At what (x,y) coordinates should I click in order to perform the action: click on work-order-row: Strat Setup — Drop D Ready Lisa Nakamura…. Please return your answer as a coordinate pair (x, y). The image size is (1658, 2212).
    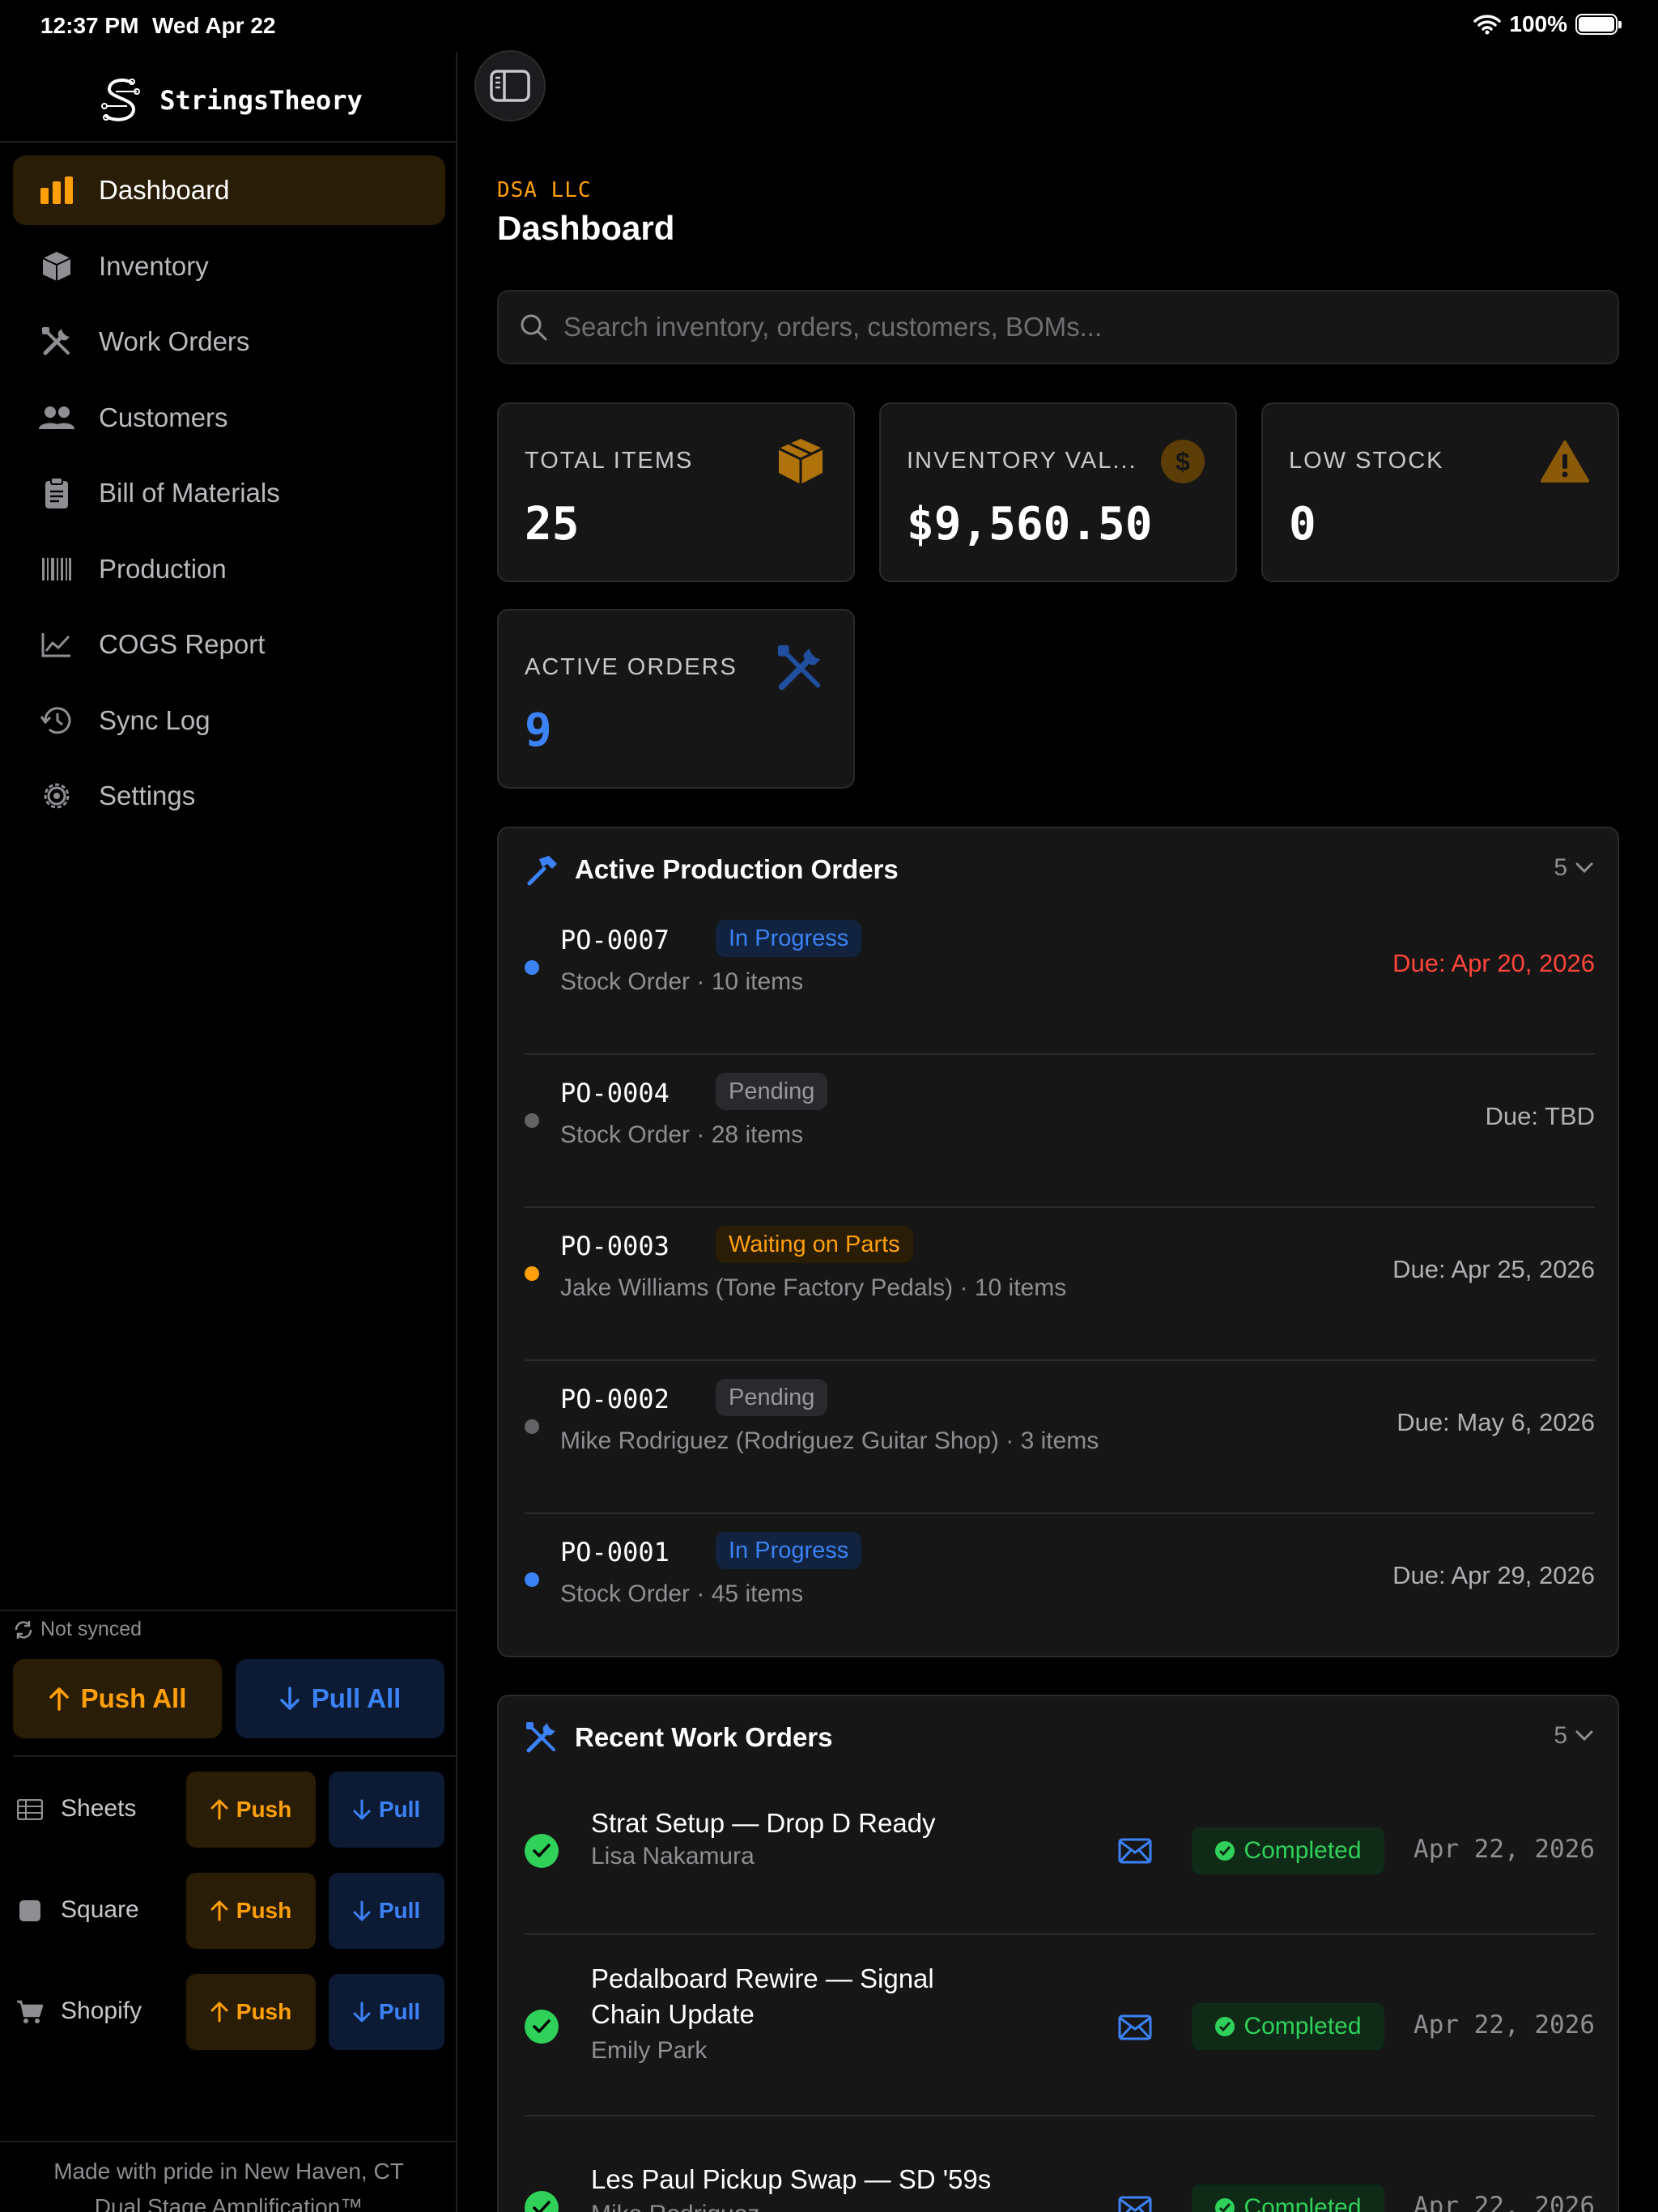
    Looking at the image, I should click on (1060, 1853).